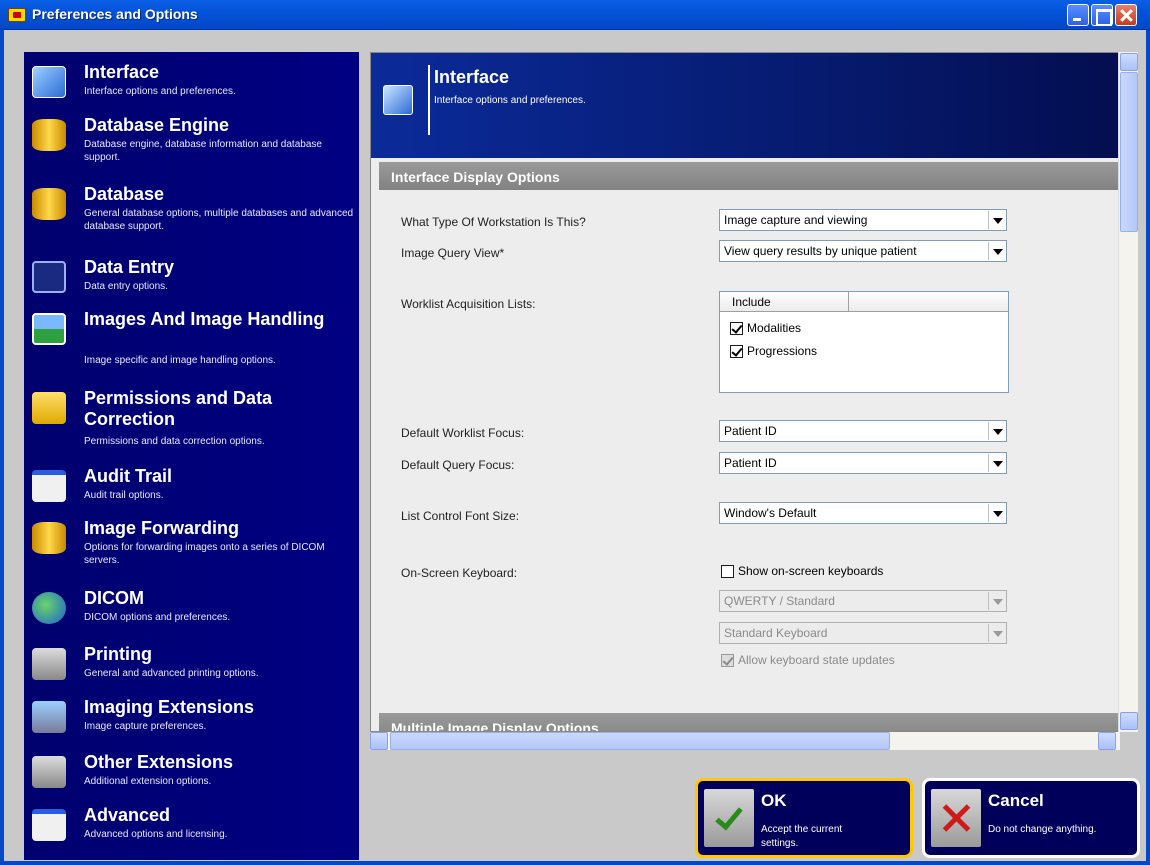 This screenshot has width=1150, height=865. What do you see at coordinates (820, 251) in the screenshot?
I see `query-view-value: View query results by unique patient` at bounding box center [820, 251].